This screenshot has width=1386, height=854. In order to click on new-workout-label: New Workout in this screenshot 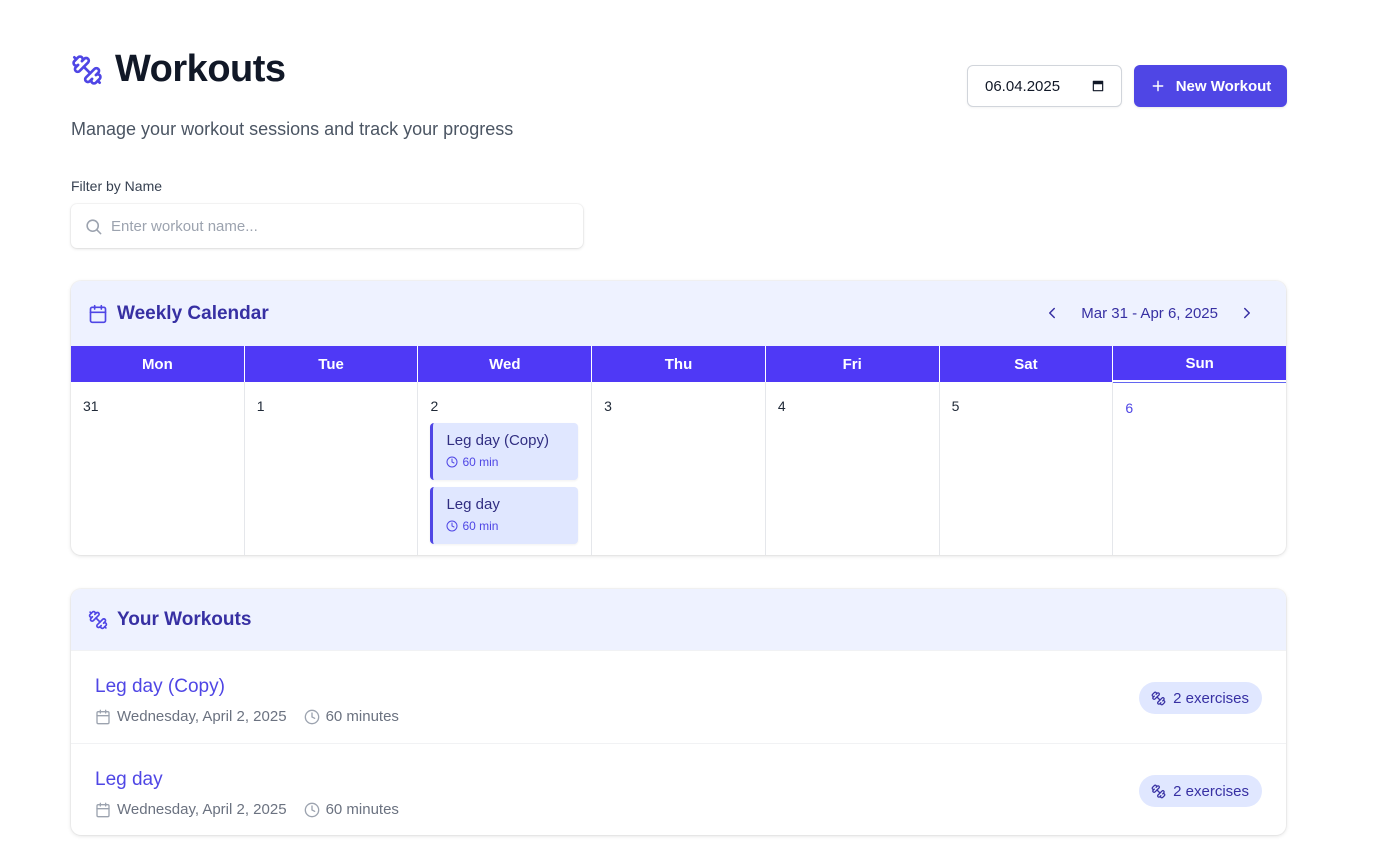, I will do `click(1223, 86)`.